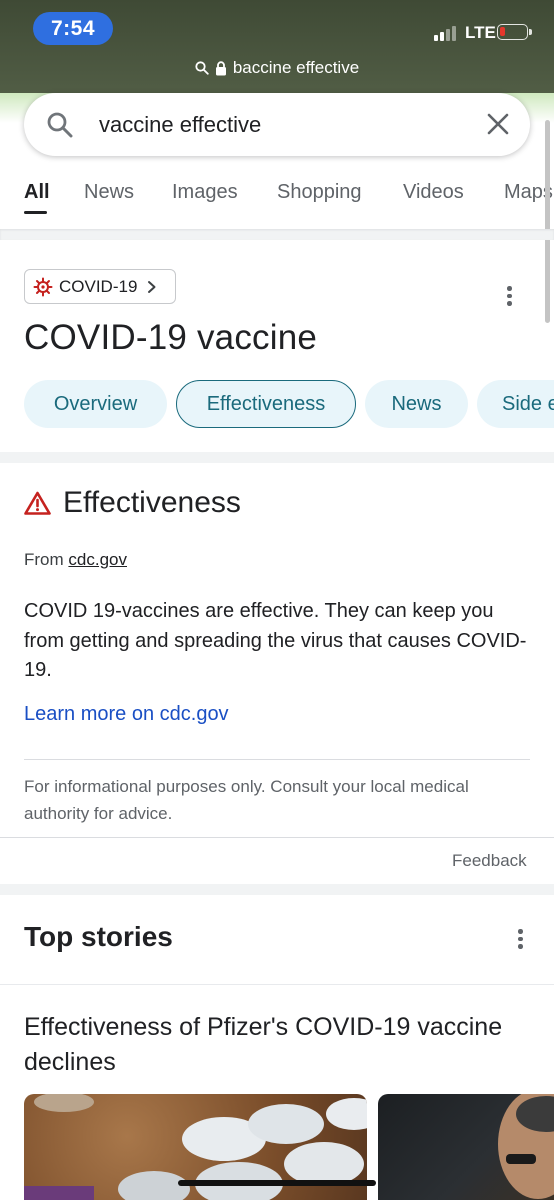 This screenshot has width=554, height=1200. Describe the element at coordinates (205, 192) in the screenshot. I see `tab-images: Images` at that location.